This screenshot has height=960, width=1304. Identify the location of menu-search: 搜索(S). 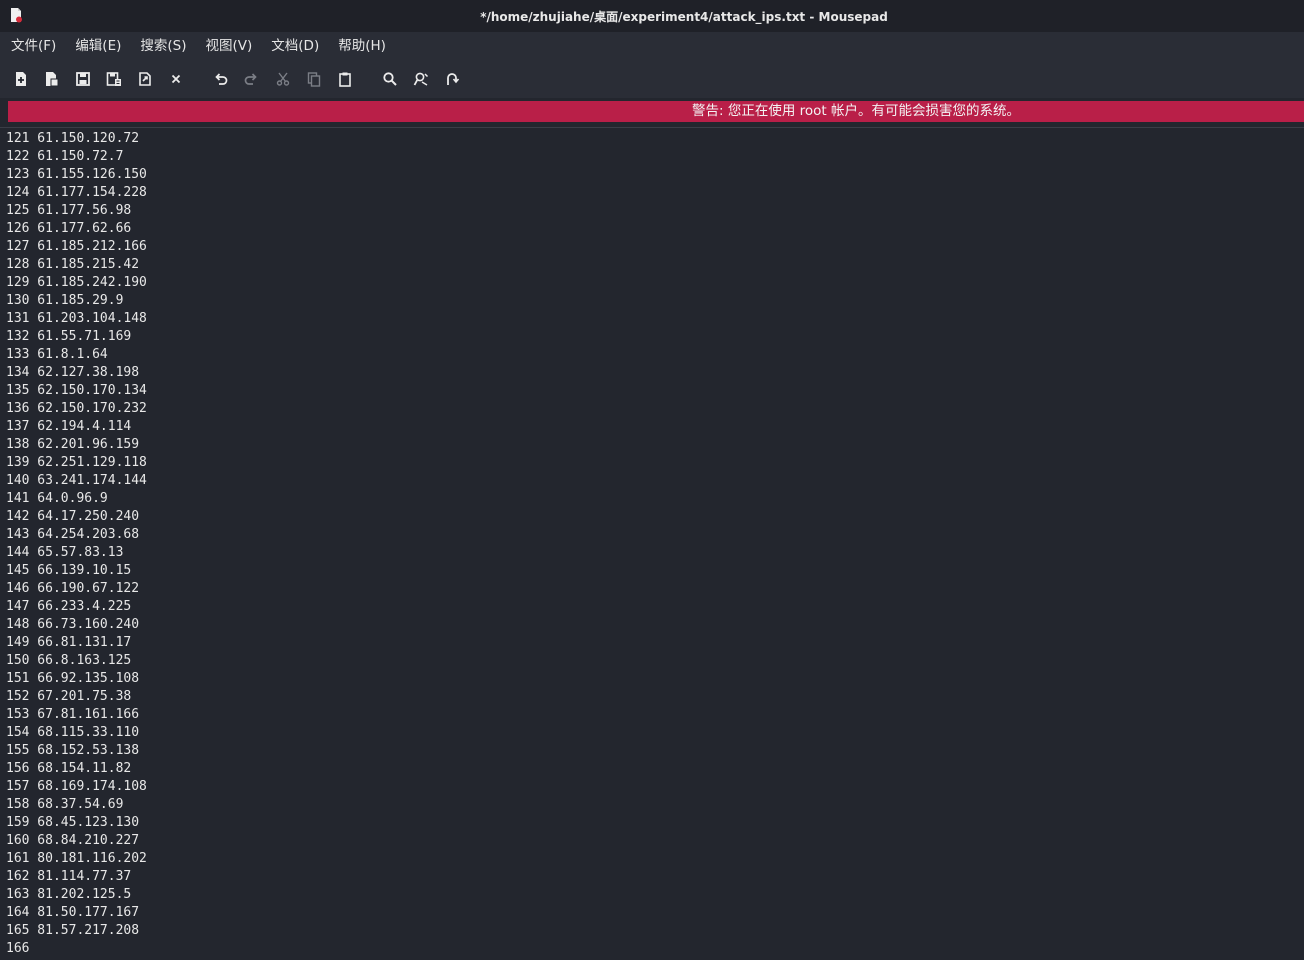
(163, 46).